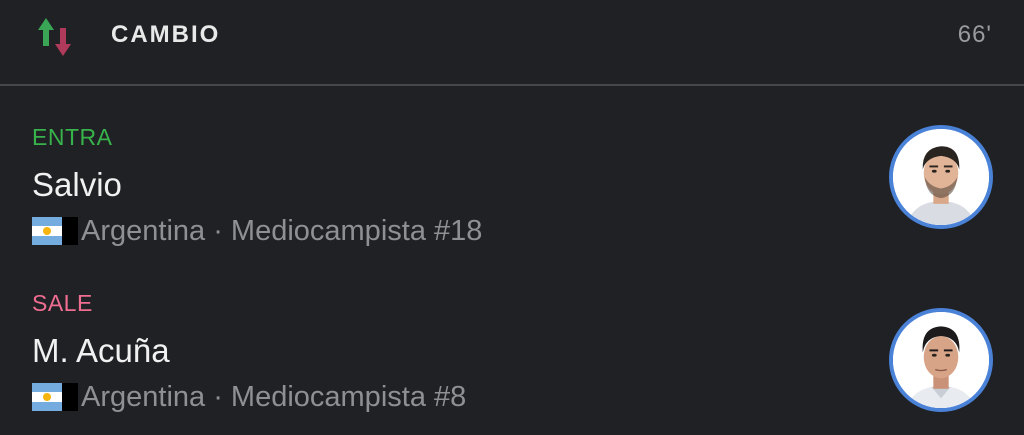 The height and width of the screenshot is (435, 1024). I want to click on event-title: CAMBIO, so click(166, 34).